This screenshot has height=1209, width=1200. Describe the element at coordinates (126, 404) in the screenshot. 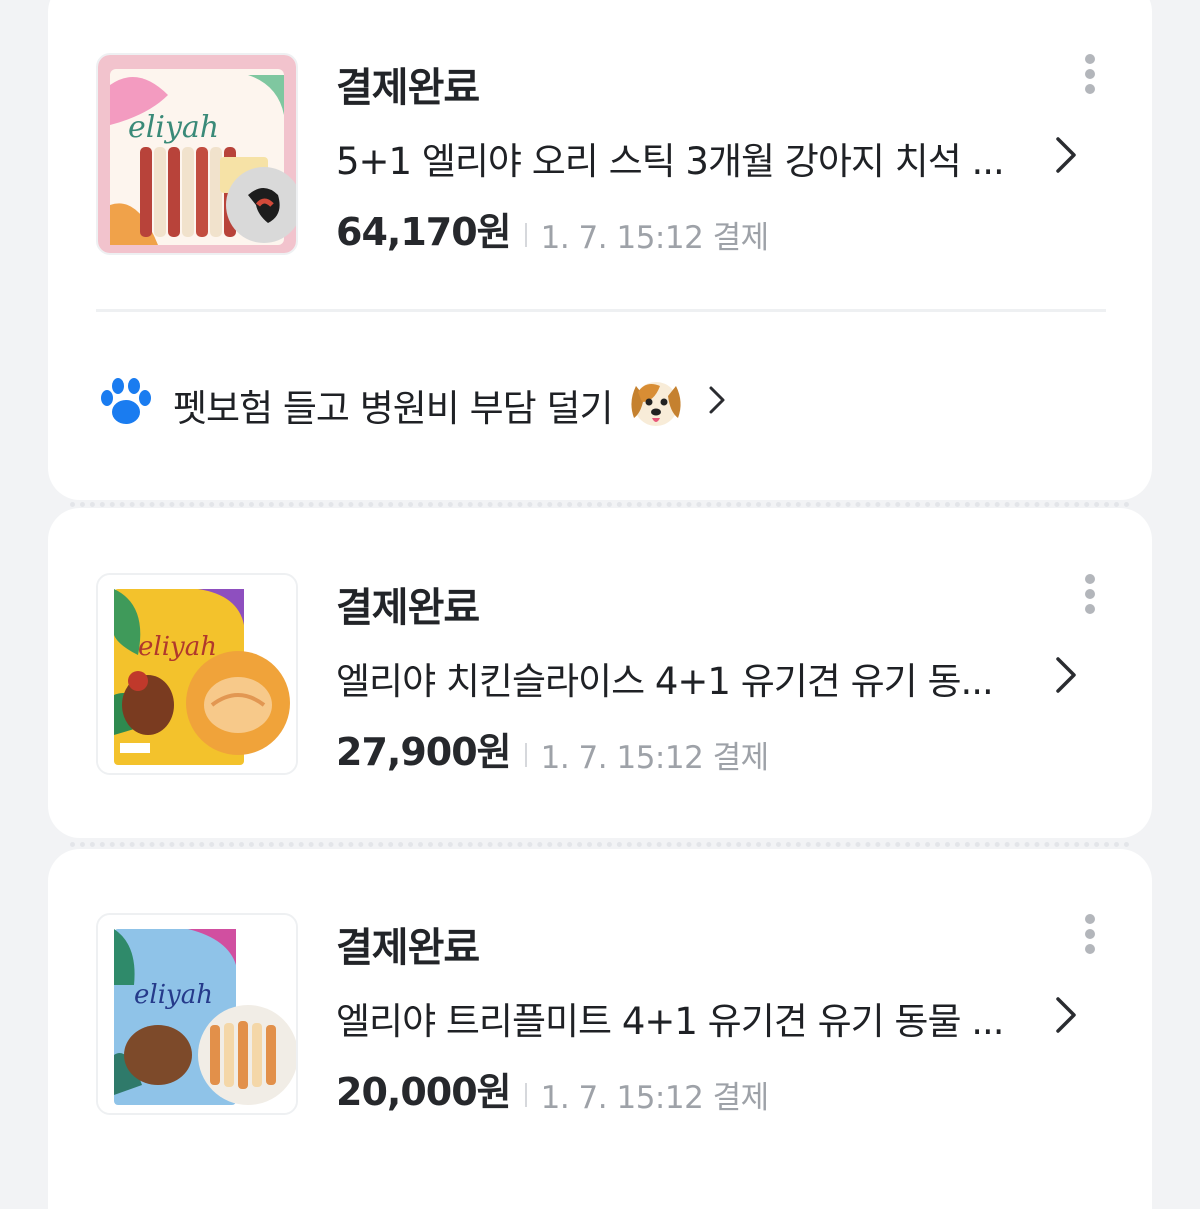

I see `paw-icon` at that location.